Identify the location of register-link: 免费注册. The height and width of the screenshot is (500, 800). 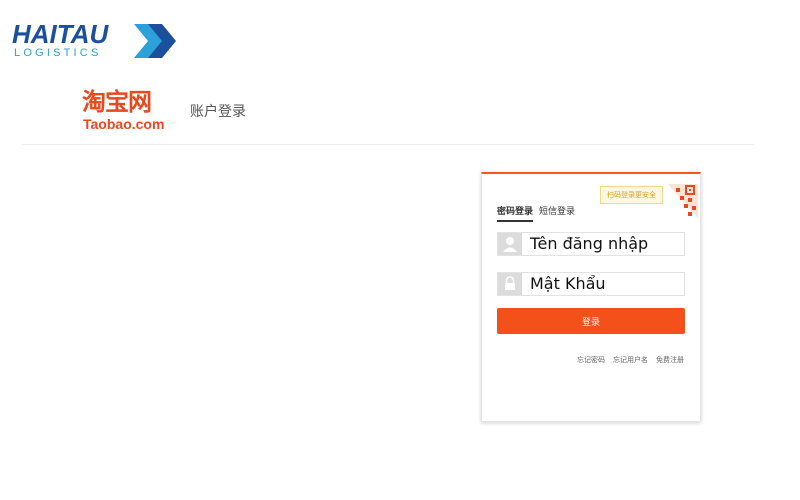
(670, 360).